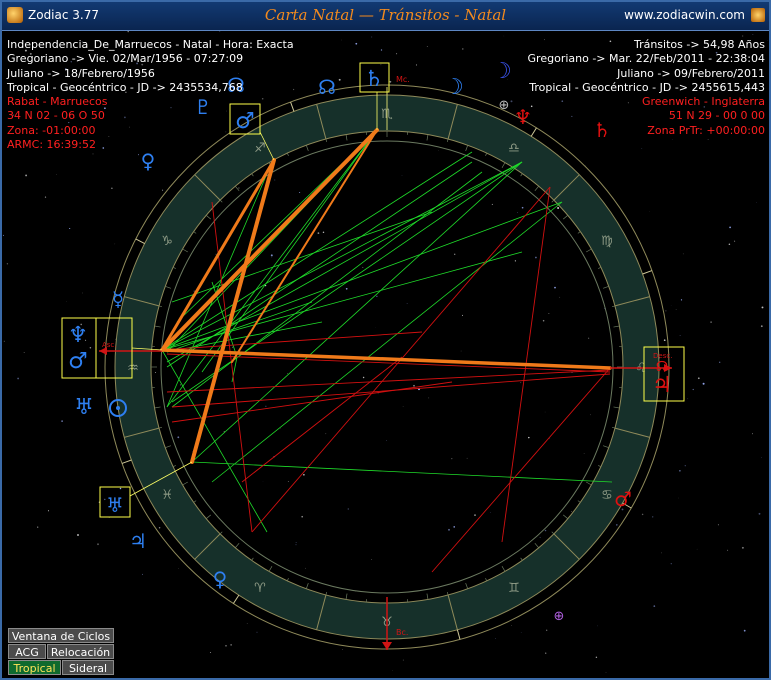  What do you see at coordinates (220, 579) in the screenshot?
I see `venus-natal-icon: ♀` at bounding box center [220, 579].